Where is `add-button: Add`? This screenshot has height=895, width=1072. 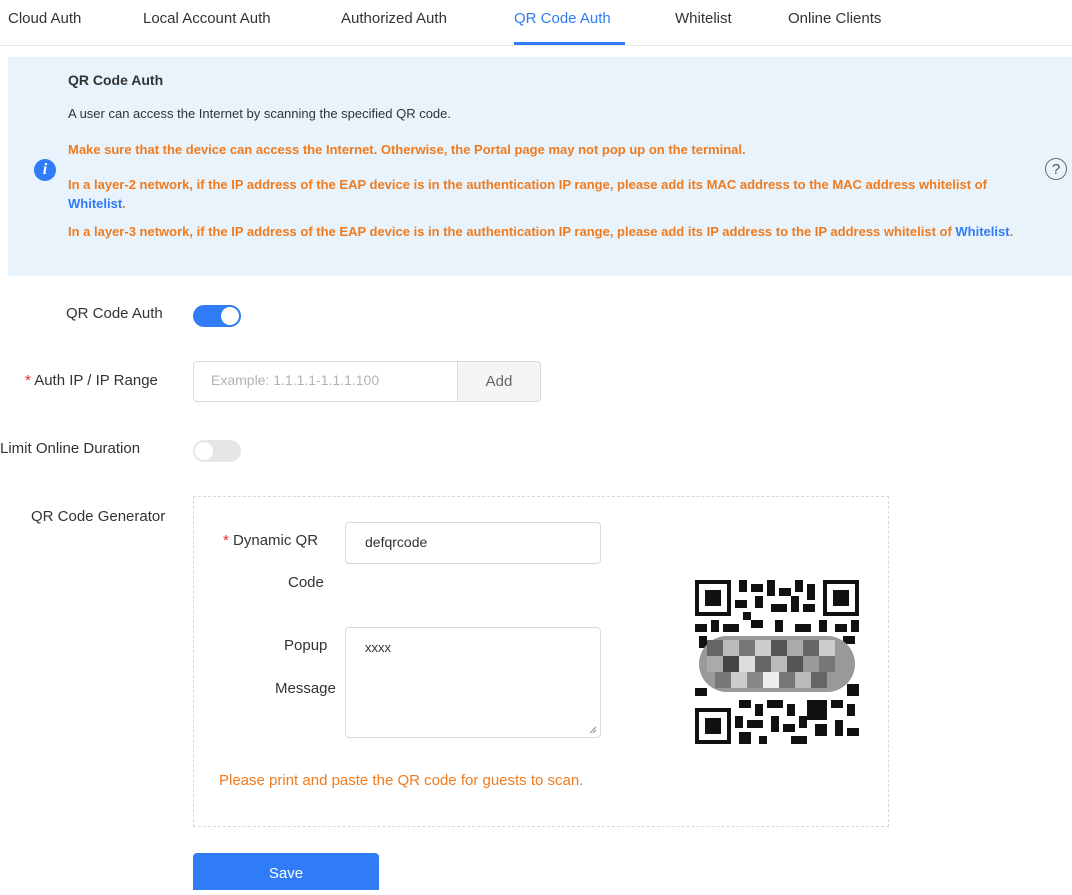 add-button: Add is located at coordinates (499, 381).